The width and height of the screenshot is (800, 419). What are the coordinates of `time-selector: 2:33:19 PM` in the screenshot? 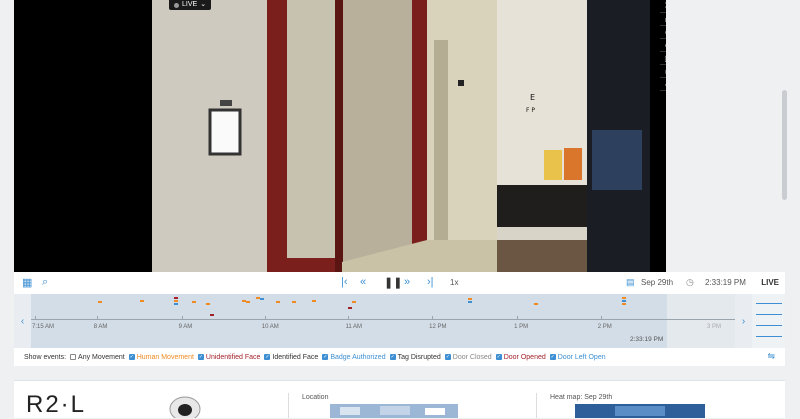 It's located at (725, 282).